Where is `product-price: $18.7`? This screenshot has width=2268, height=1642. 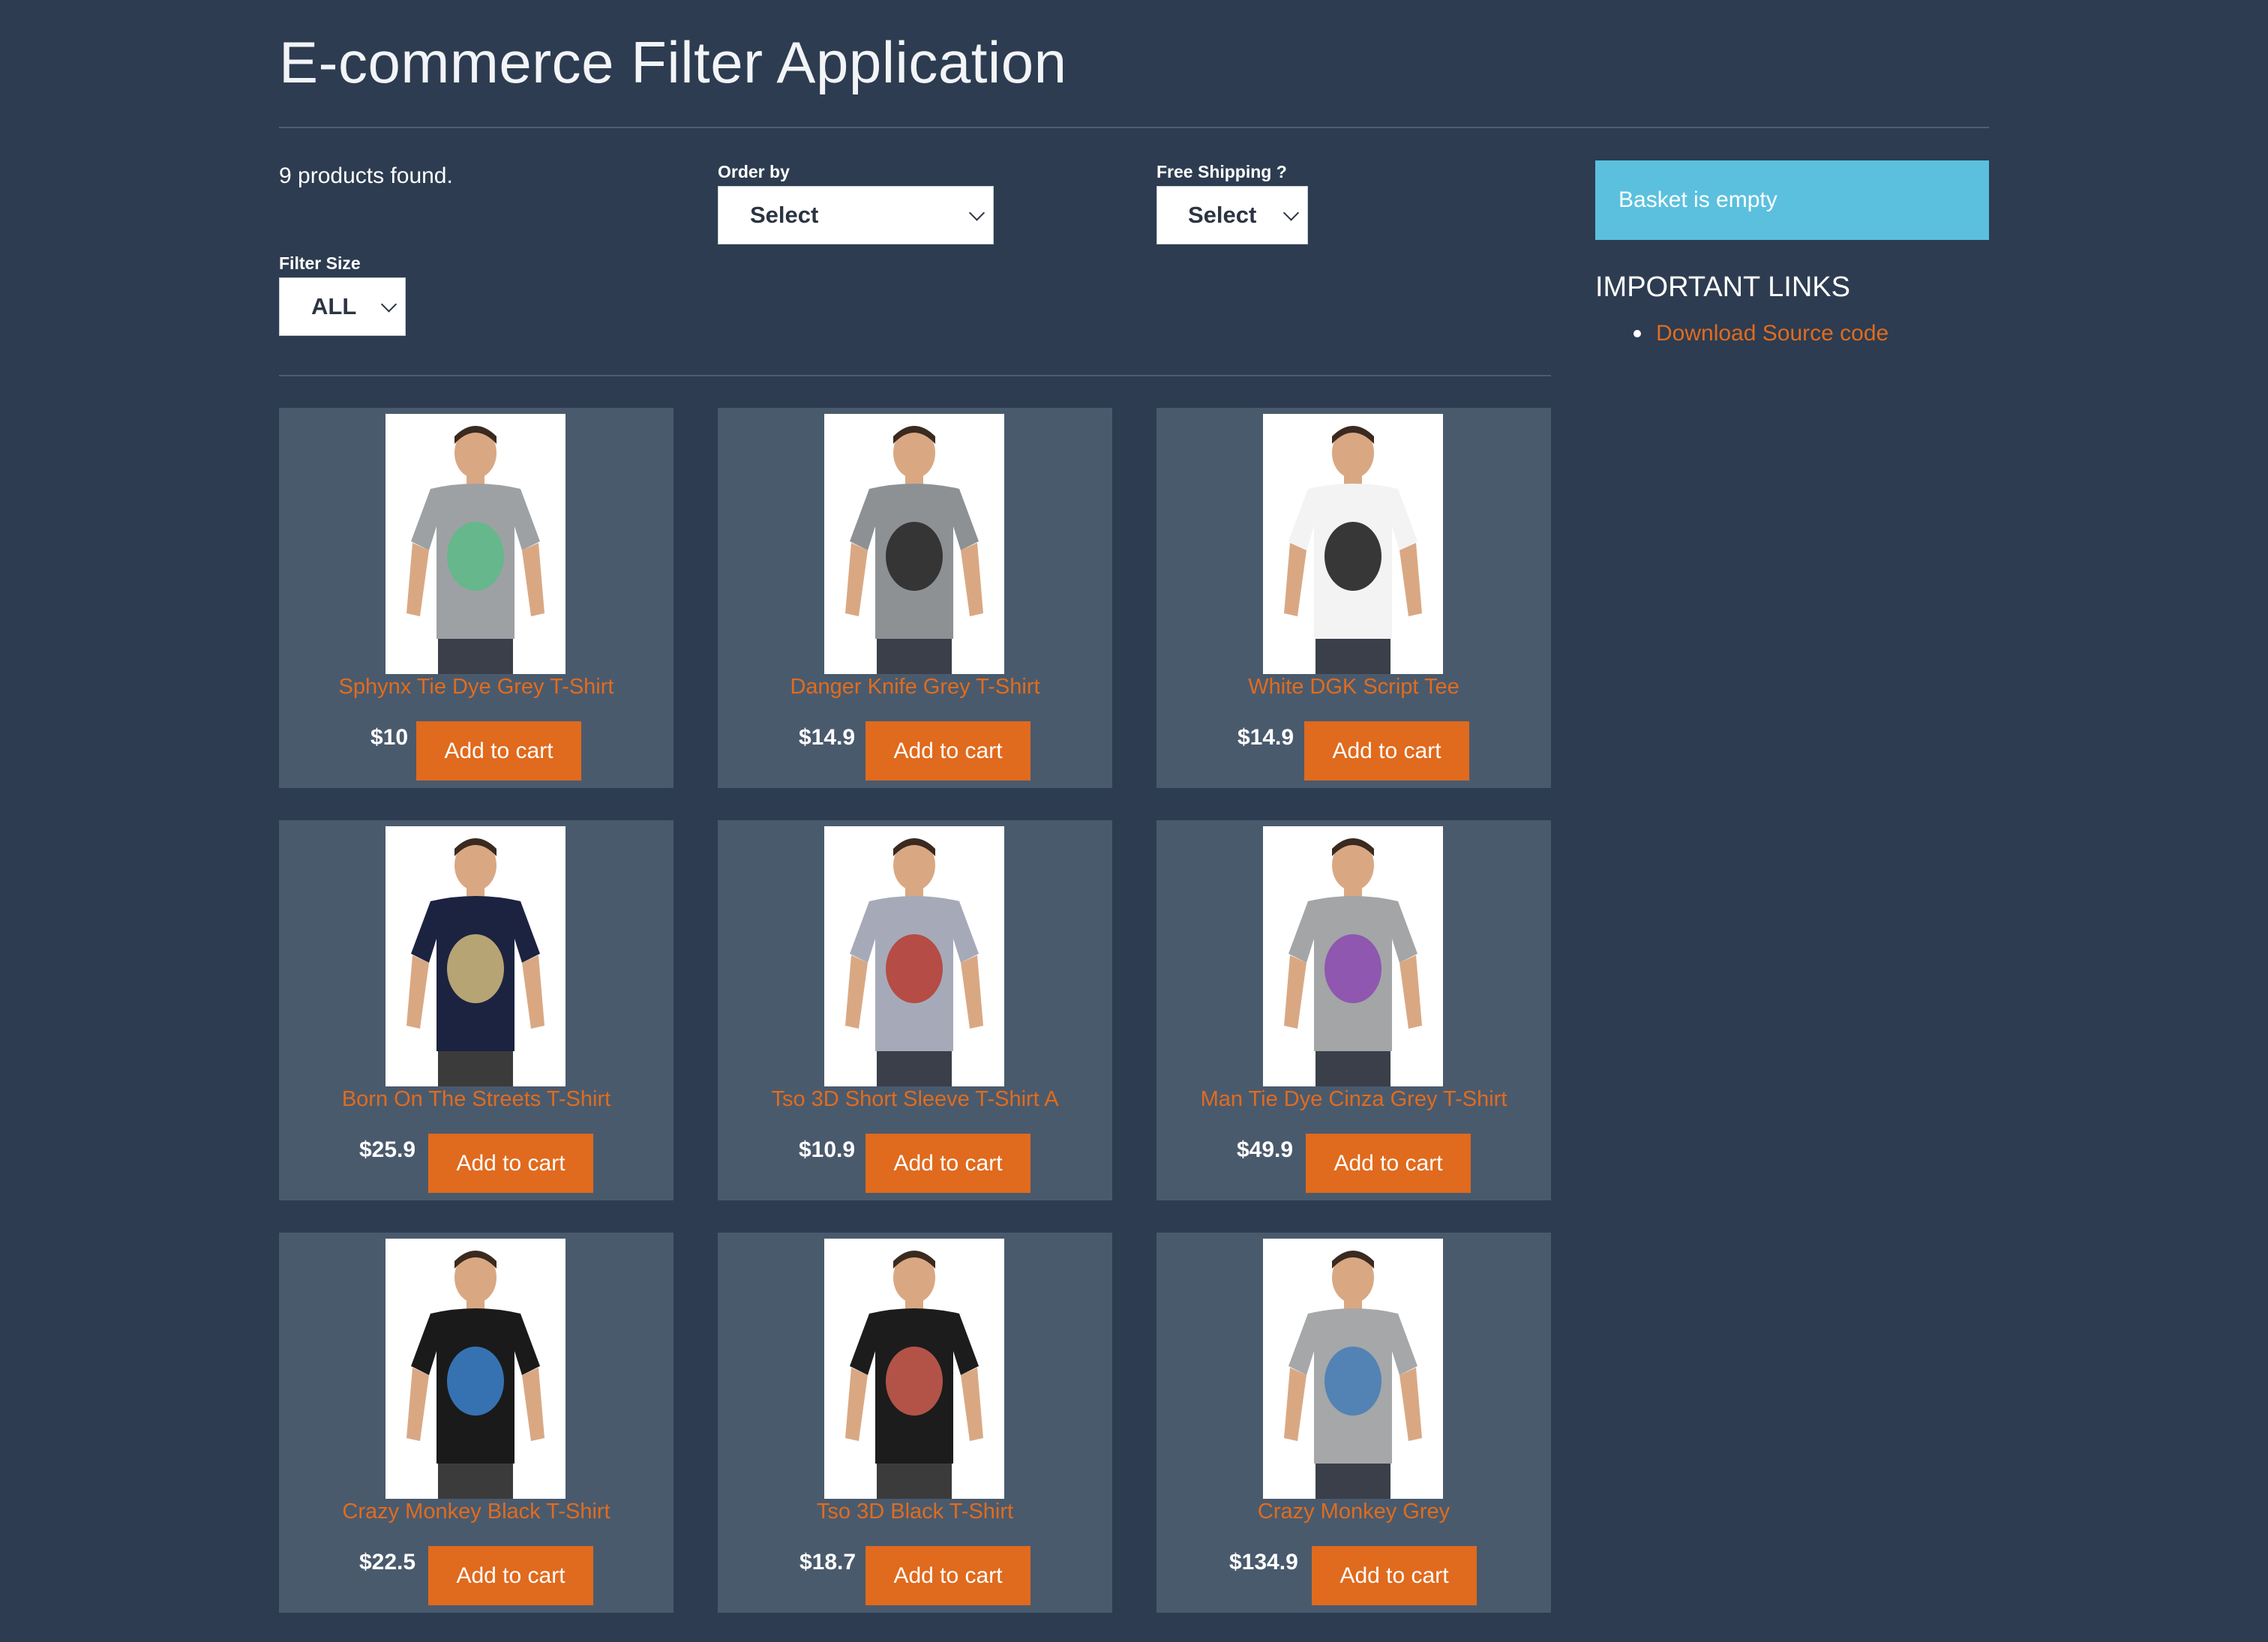 product-price: $18.7 is located at coordinates (828, 1562).